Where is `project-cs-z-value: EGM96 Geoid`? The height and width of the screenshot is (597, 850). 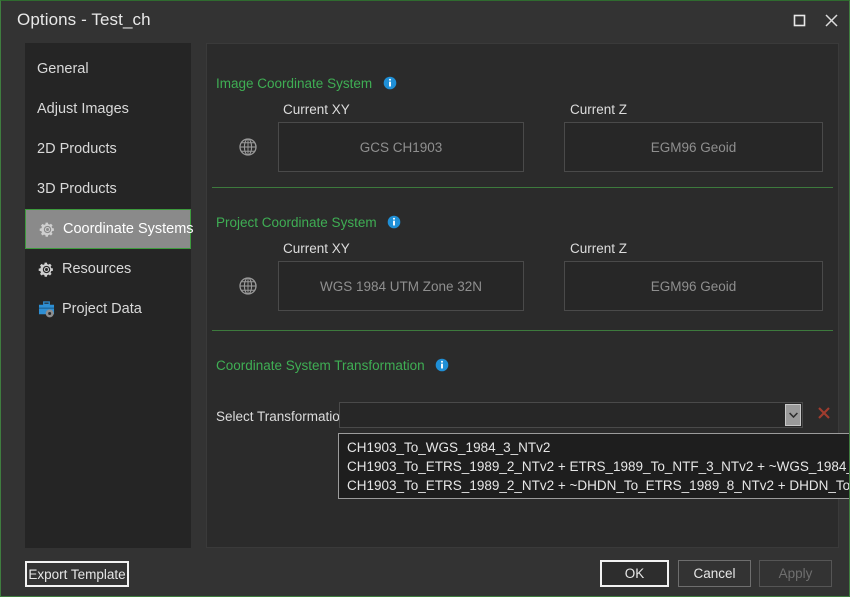
project-cs-z-value: EGM96 Geoid is located at coordinates (693, 286).